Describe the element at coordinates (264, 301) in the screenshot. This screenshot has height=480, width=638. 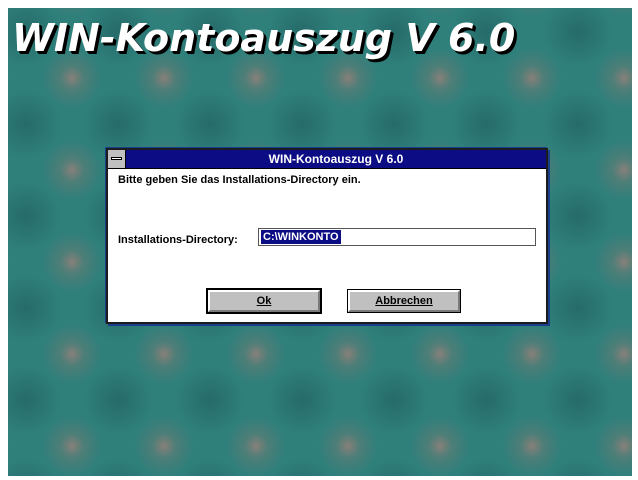
I see `ok-button: Ok` at that location.